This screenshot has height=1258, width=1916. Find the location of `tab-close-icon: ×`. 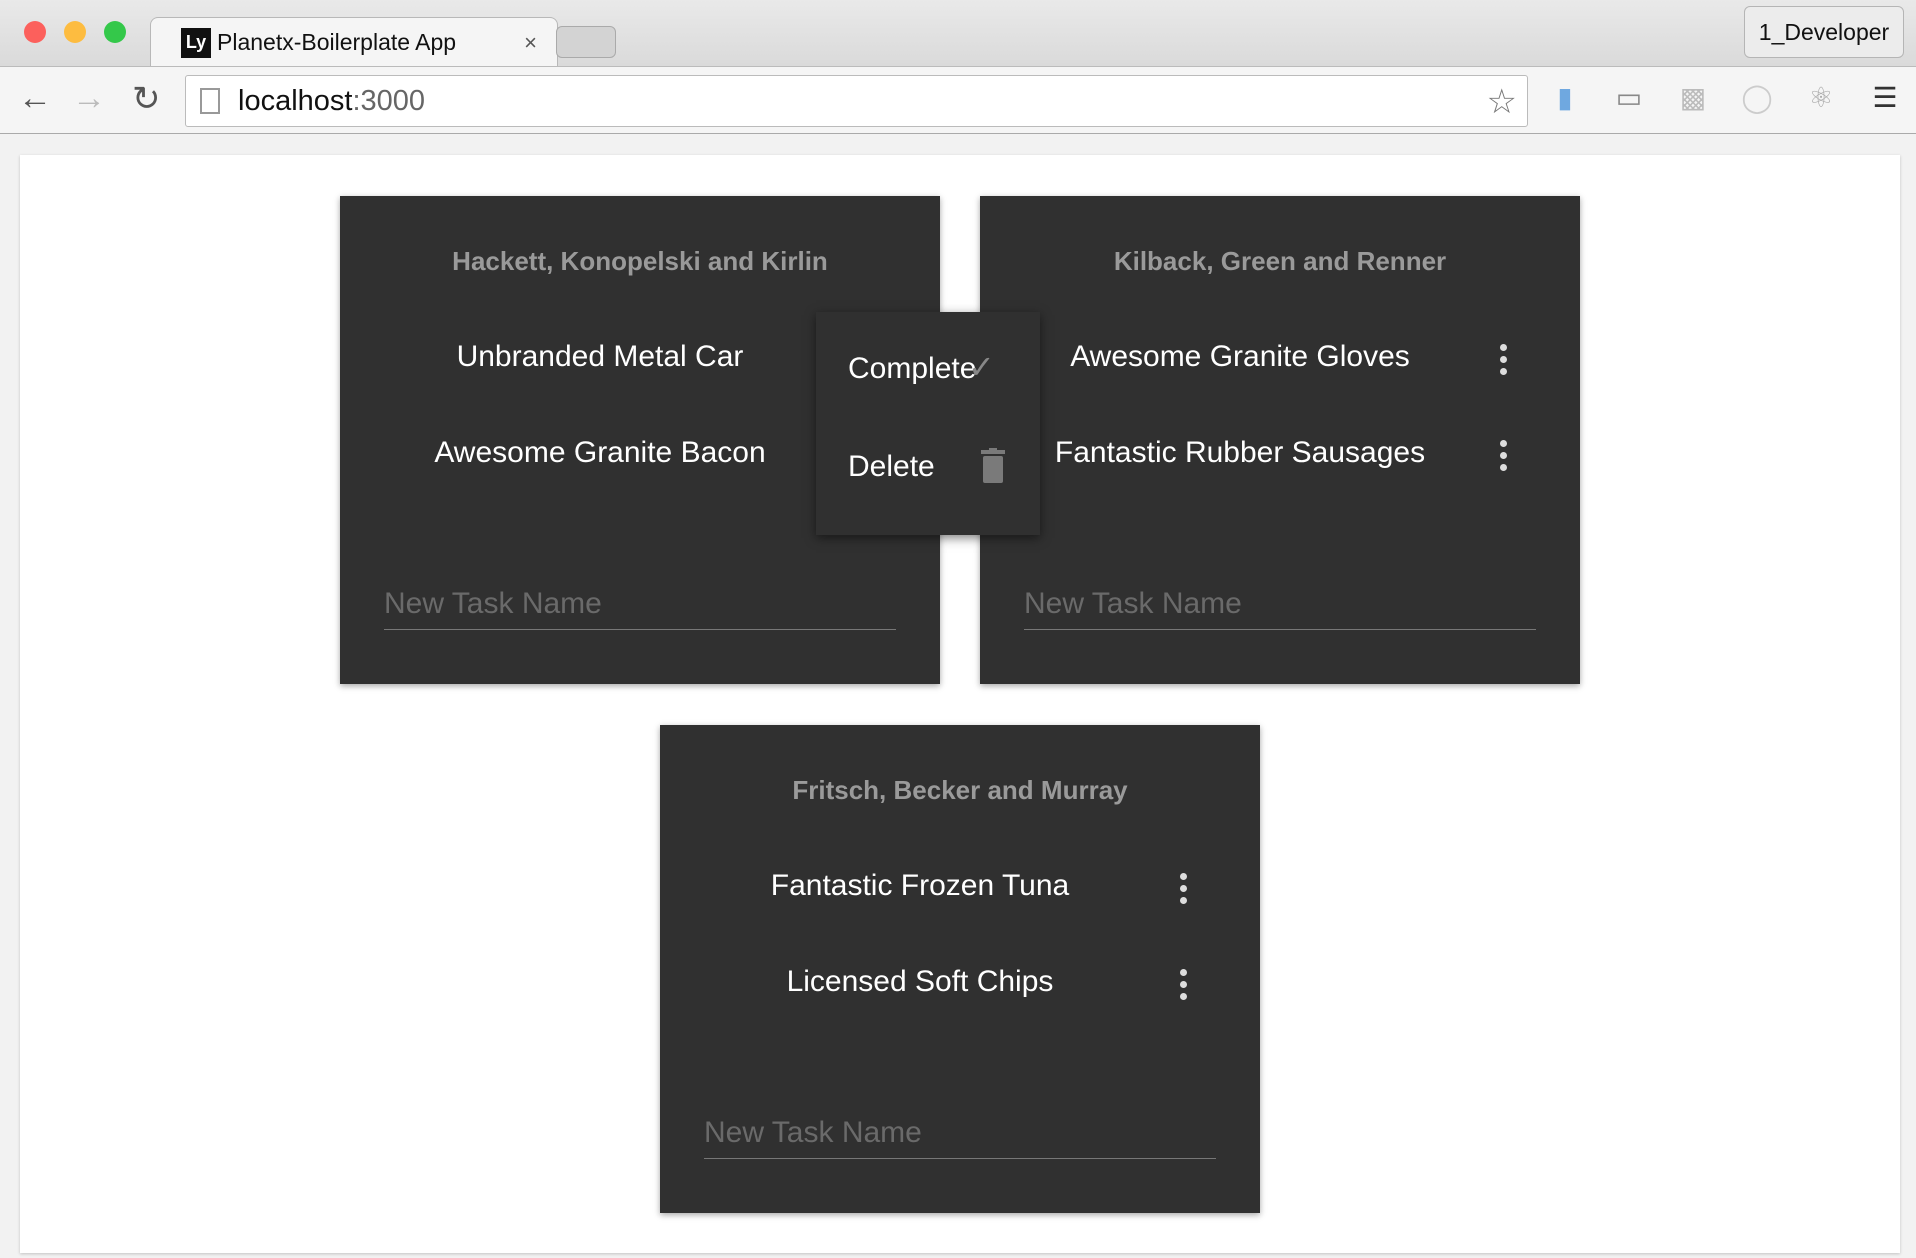

tab-close-icon: × is located at coordinates (530, 43).